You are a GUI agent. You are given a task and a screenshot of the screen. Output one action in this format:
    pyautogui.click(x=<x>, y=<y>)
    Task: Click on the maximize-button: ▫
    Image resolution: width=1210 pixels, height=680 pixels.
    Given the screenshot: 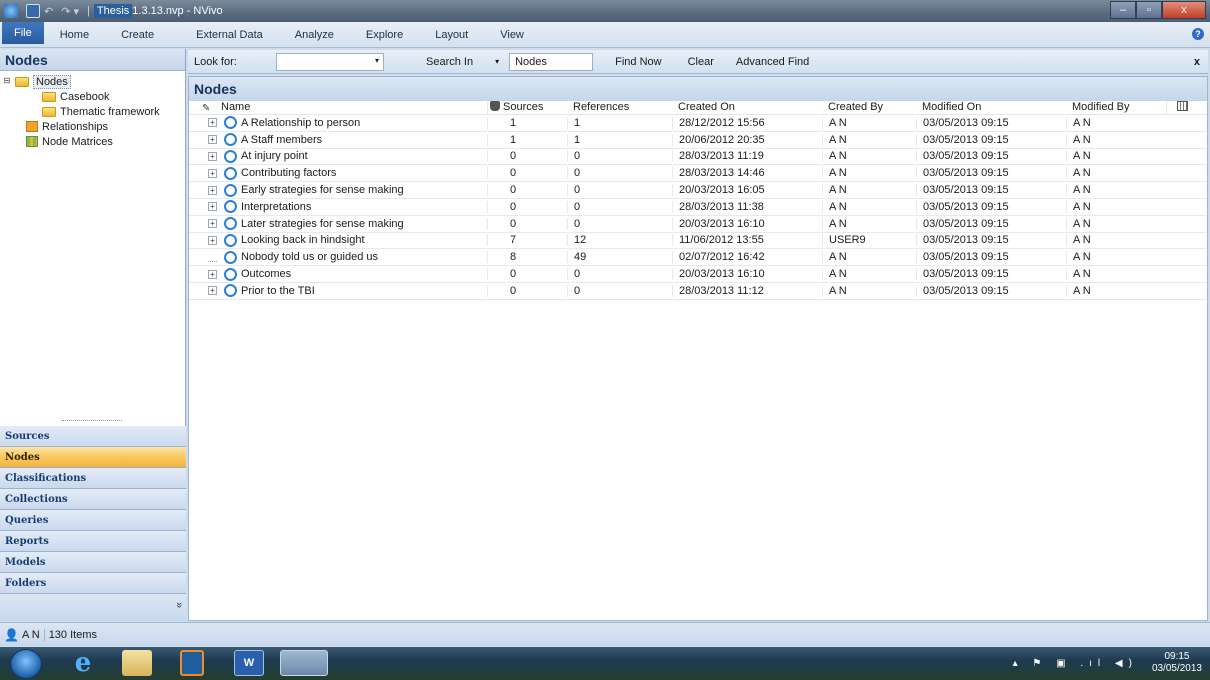 What is the action you would take?
    pyautogui.click(x=1149, y=10)
    